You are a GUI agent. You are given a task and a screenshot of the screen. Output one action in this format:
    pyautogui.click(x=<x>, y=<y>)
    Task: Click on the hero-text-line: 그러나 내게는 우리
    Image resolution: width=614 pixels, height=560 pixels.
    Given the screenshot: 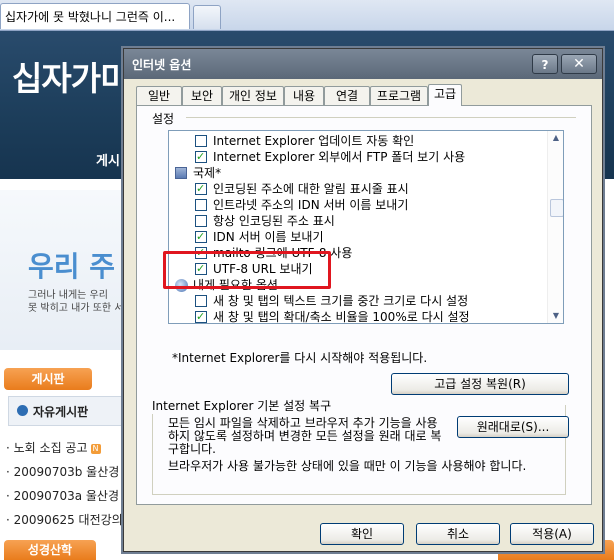 What is the action you would take?
    pyautogui.click(x=68, y=295)
    